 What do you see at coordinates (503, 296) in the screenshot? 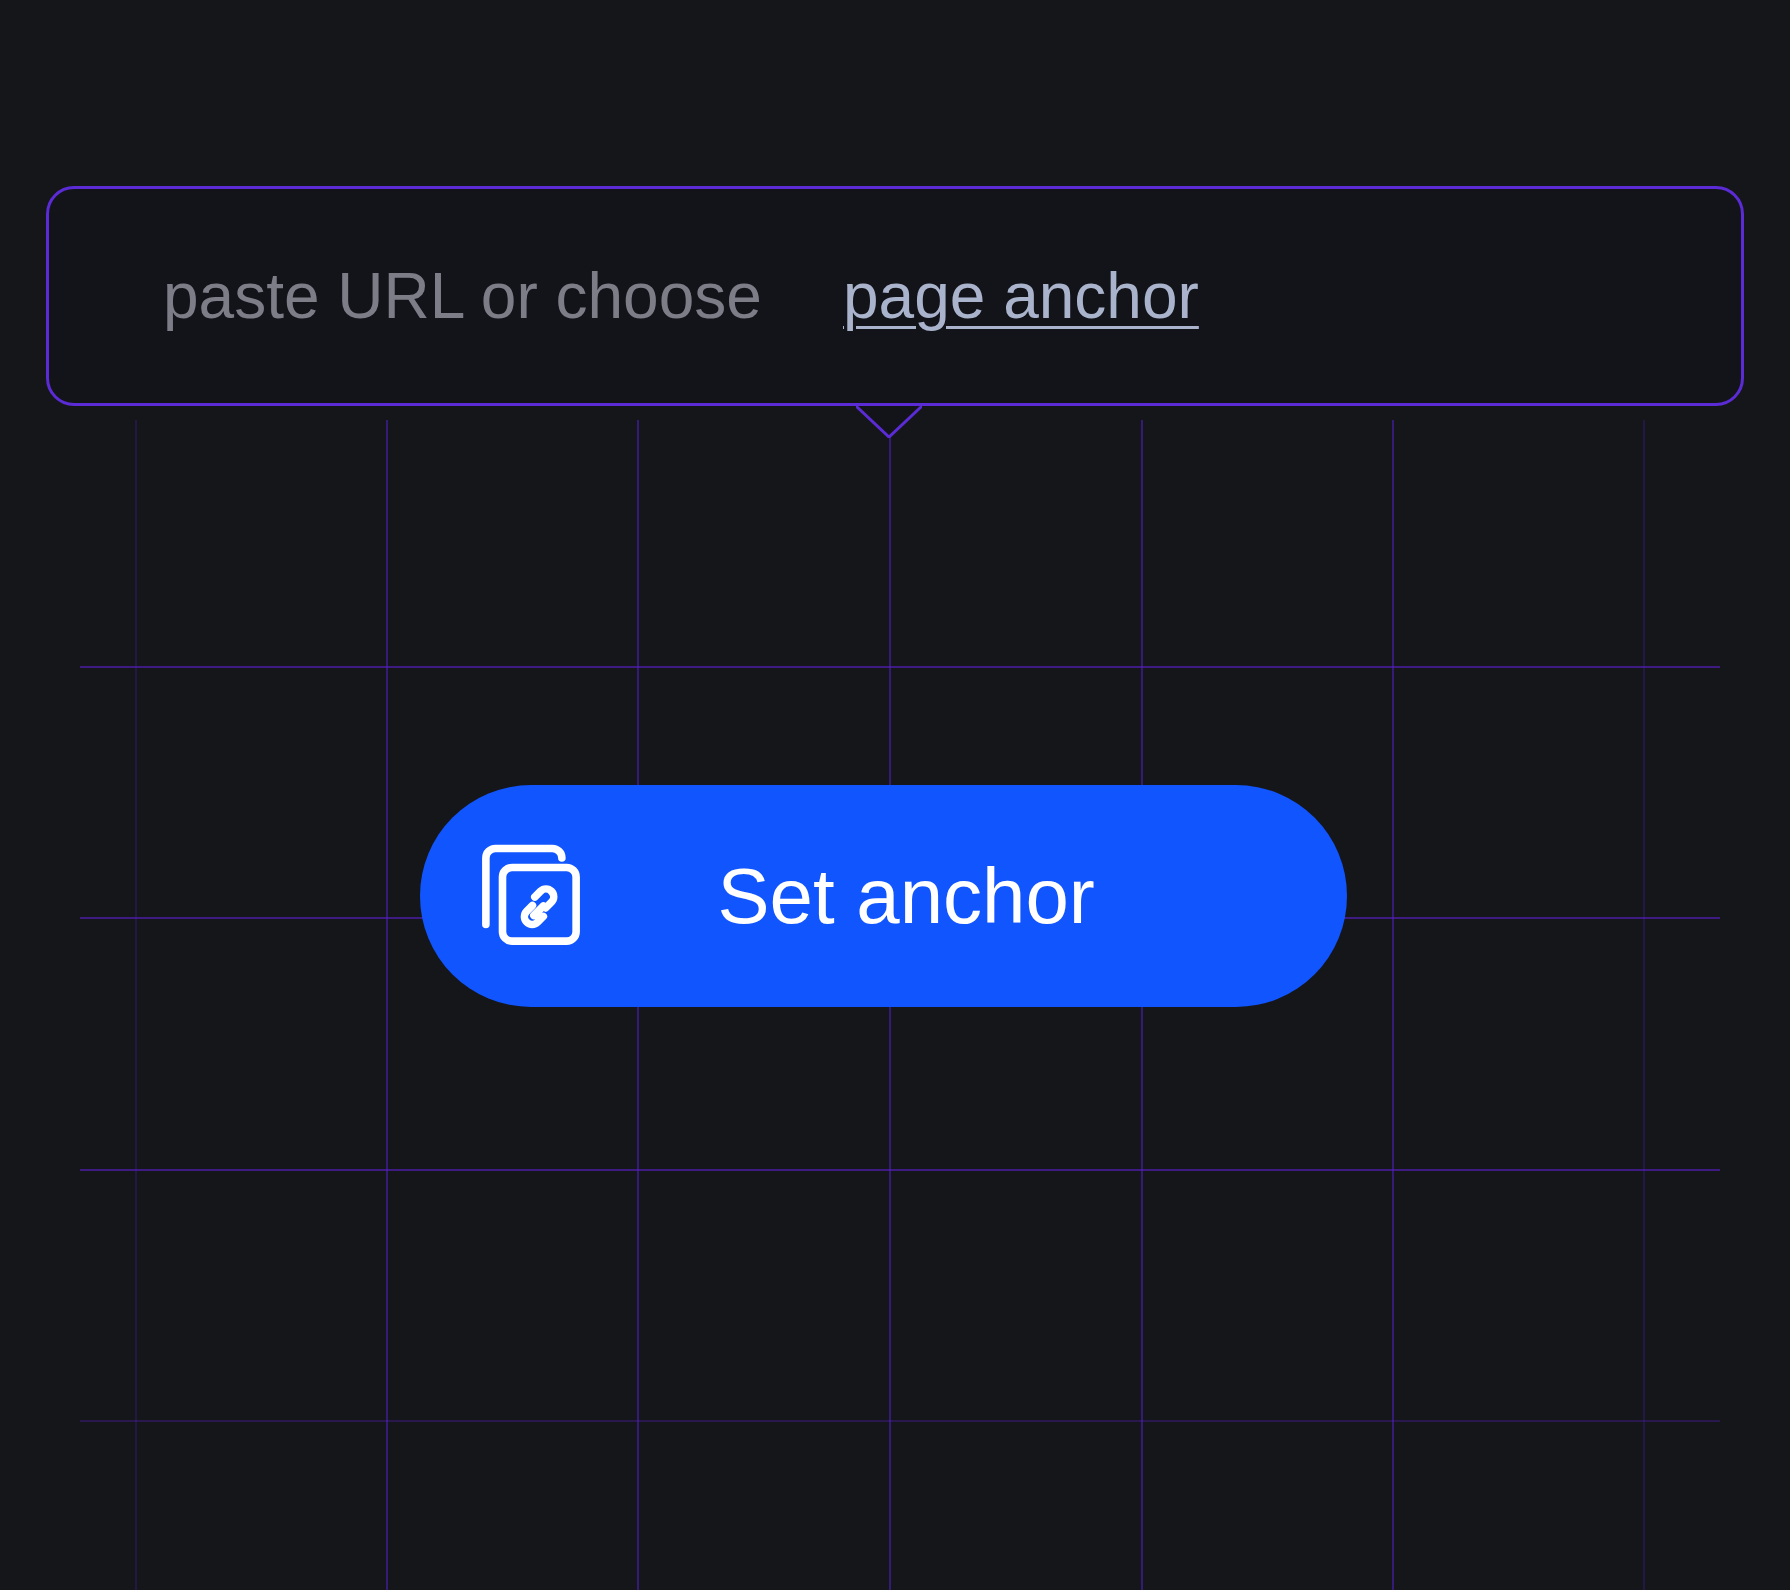
I see `url-input: paste URL or choose` at bounding box center [503, 296].